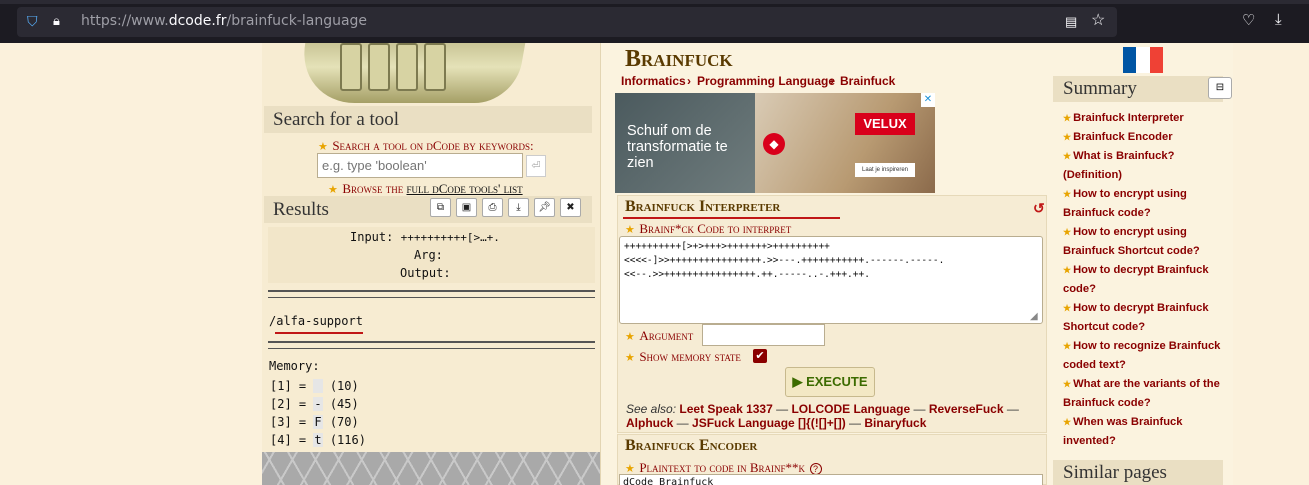 The width and height of the screenshot is (1309, 485). I want to click on search-submit-button: ⏎, so click(536, 166).